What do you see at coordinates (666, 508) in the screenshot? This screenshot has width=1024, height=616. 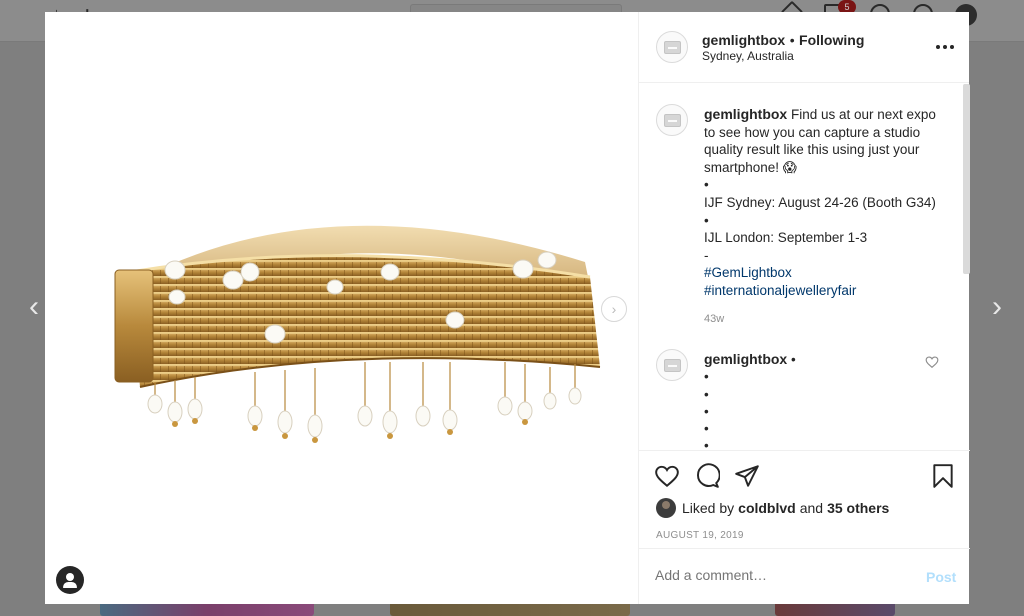 I see `liker-avatar` at bounding box center [666, 508].